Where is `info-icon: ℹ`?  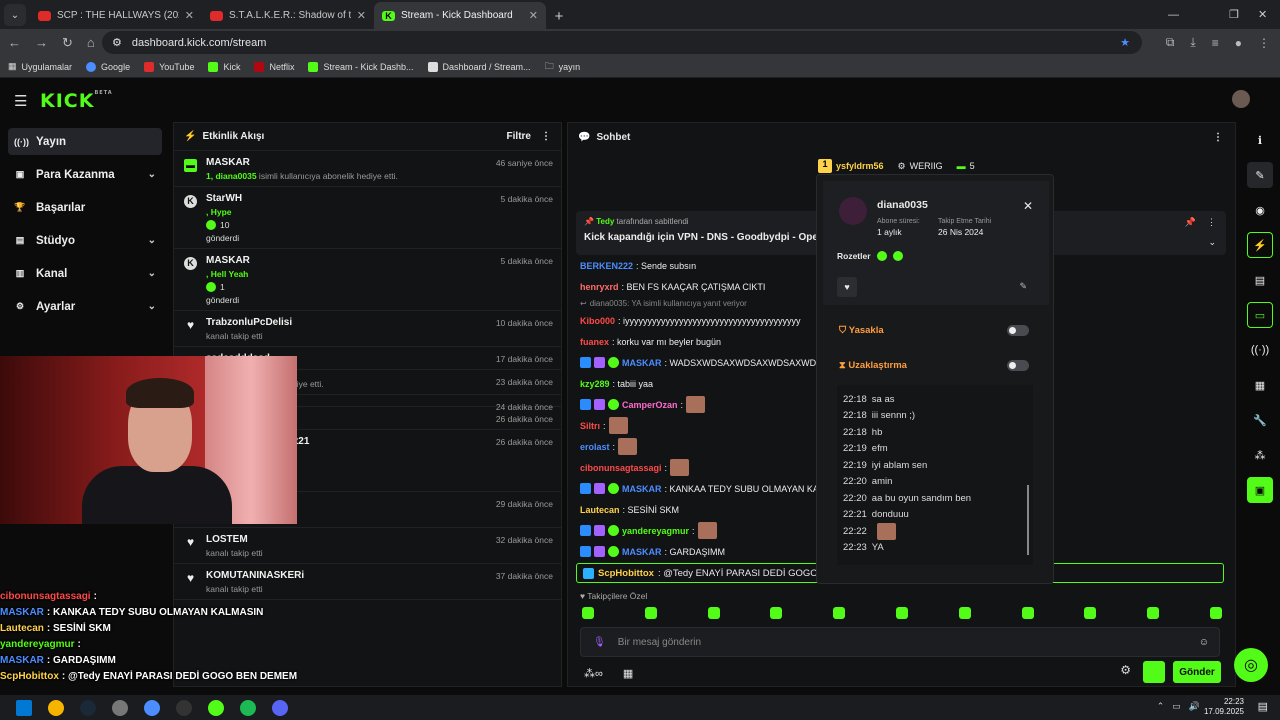 info-icon: ℹ is located at coordinates (1260, 140).